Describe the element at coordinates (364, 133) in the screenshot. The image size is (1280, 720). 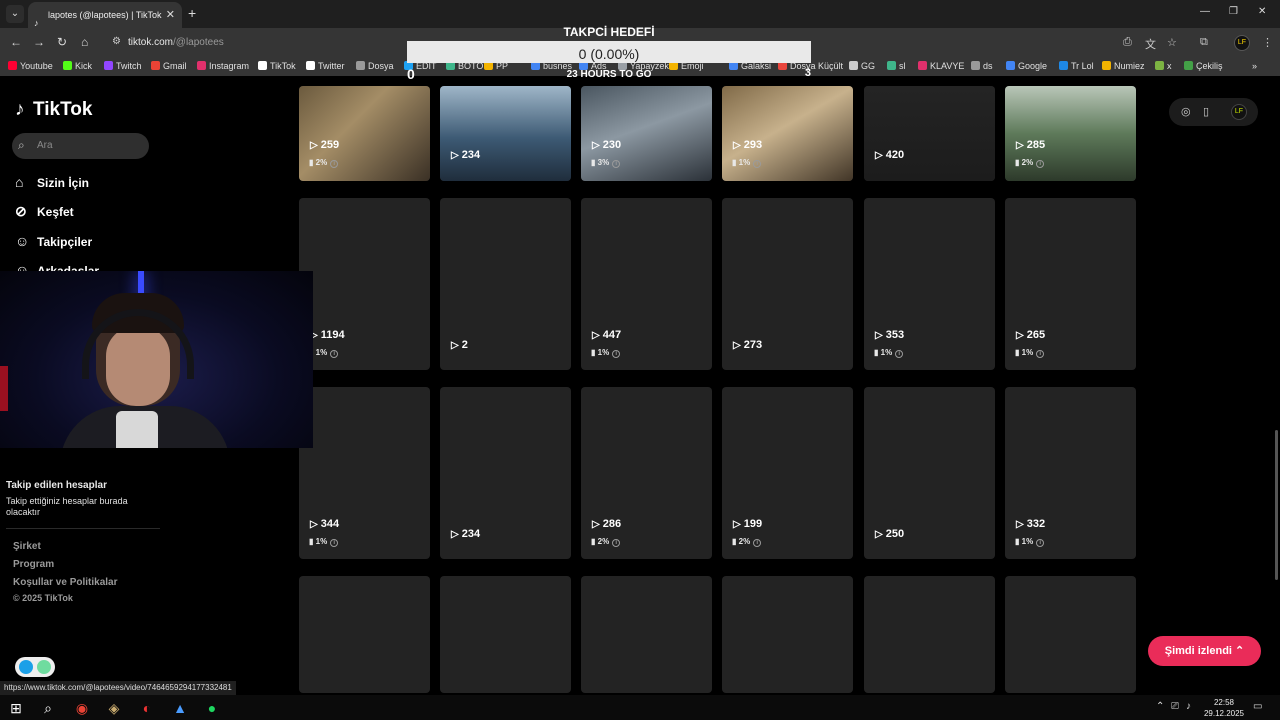
I see `video-card: ▷ 259 ▮ 2% i` at that location.